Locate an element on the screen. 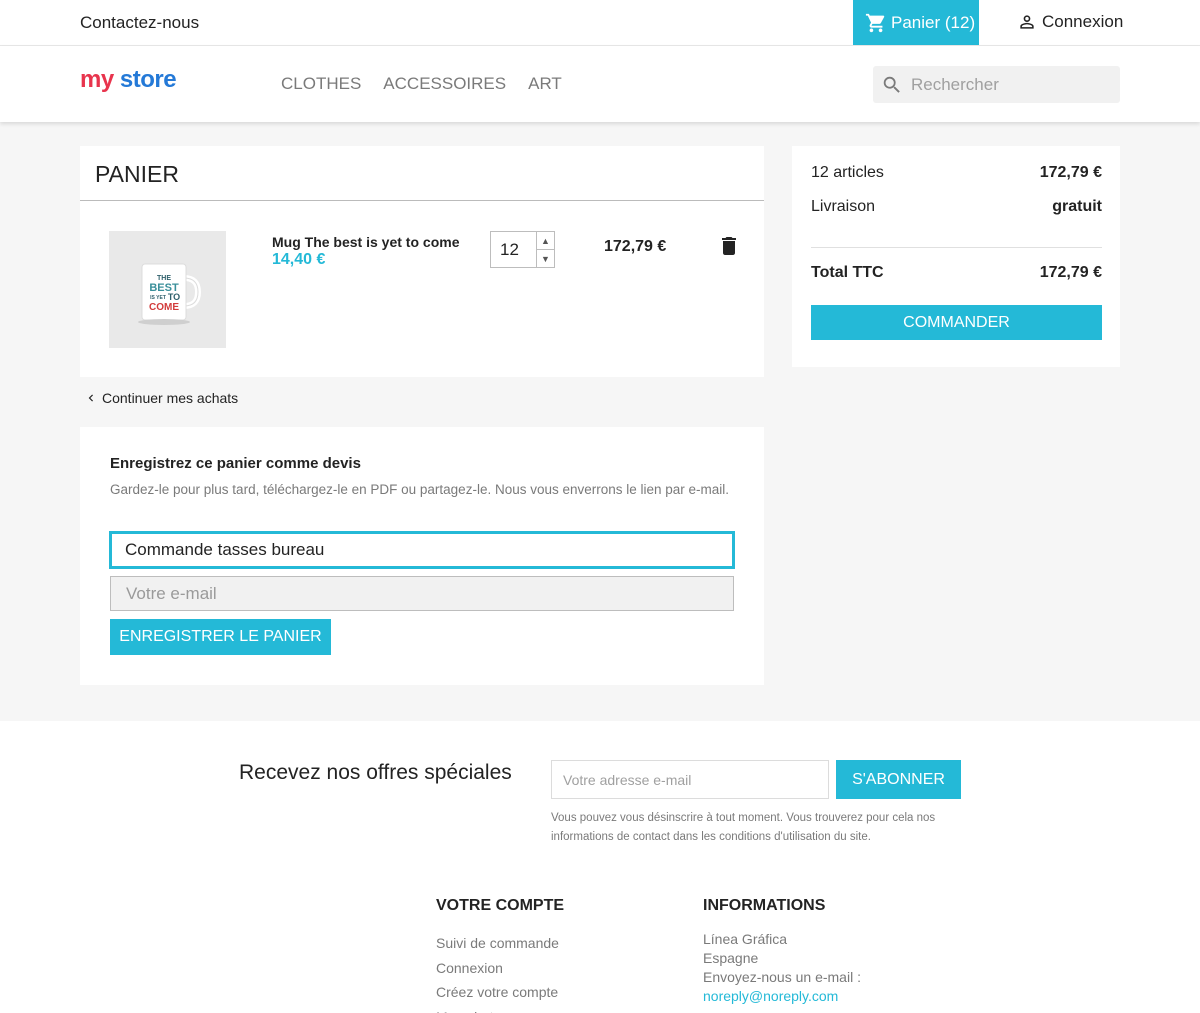  search-box is located at coordinates (996, 84).